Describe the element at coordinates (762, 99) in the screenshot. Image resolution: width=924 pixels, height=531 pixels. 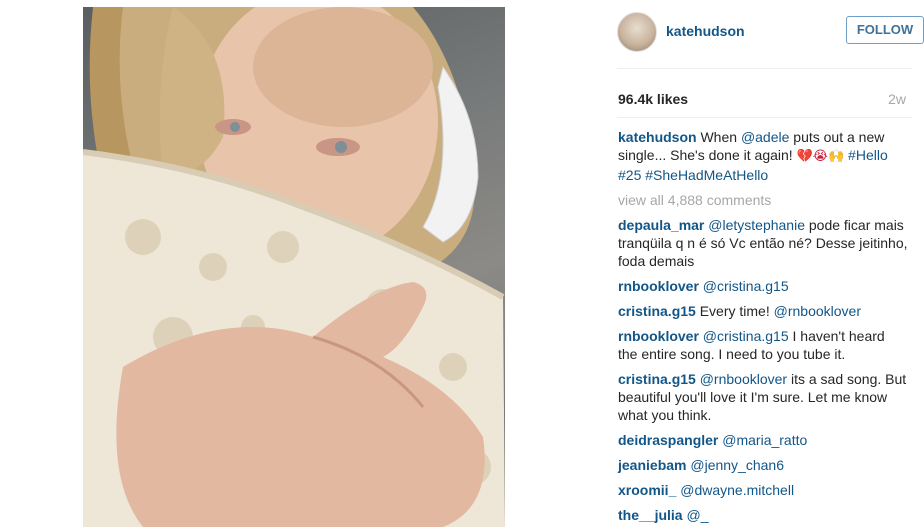
I see `likes-row: 96.4k likes 2w` at that location.